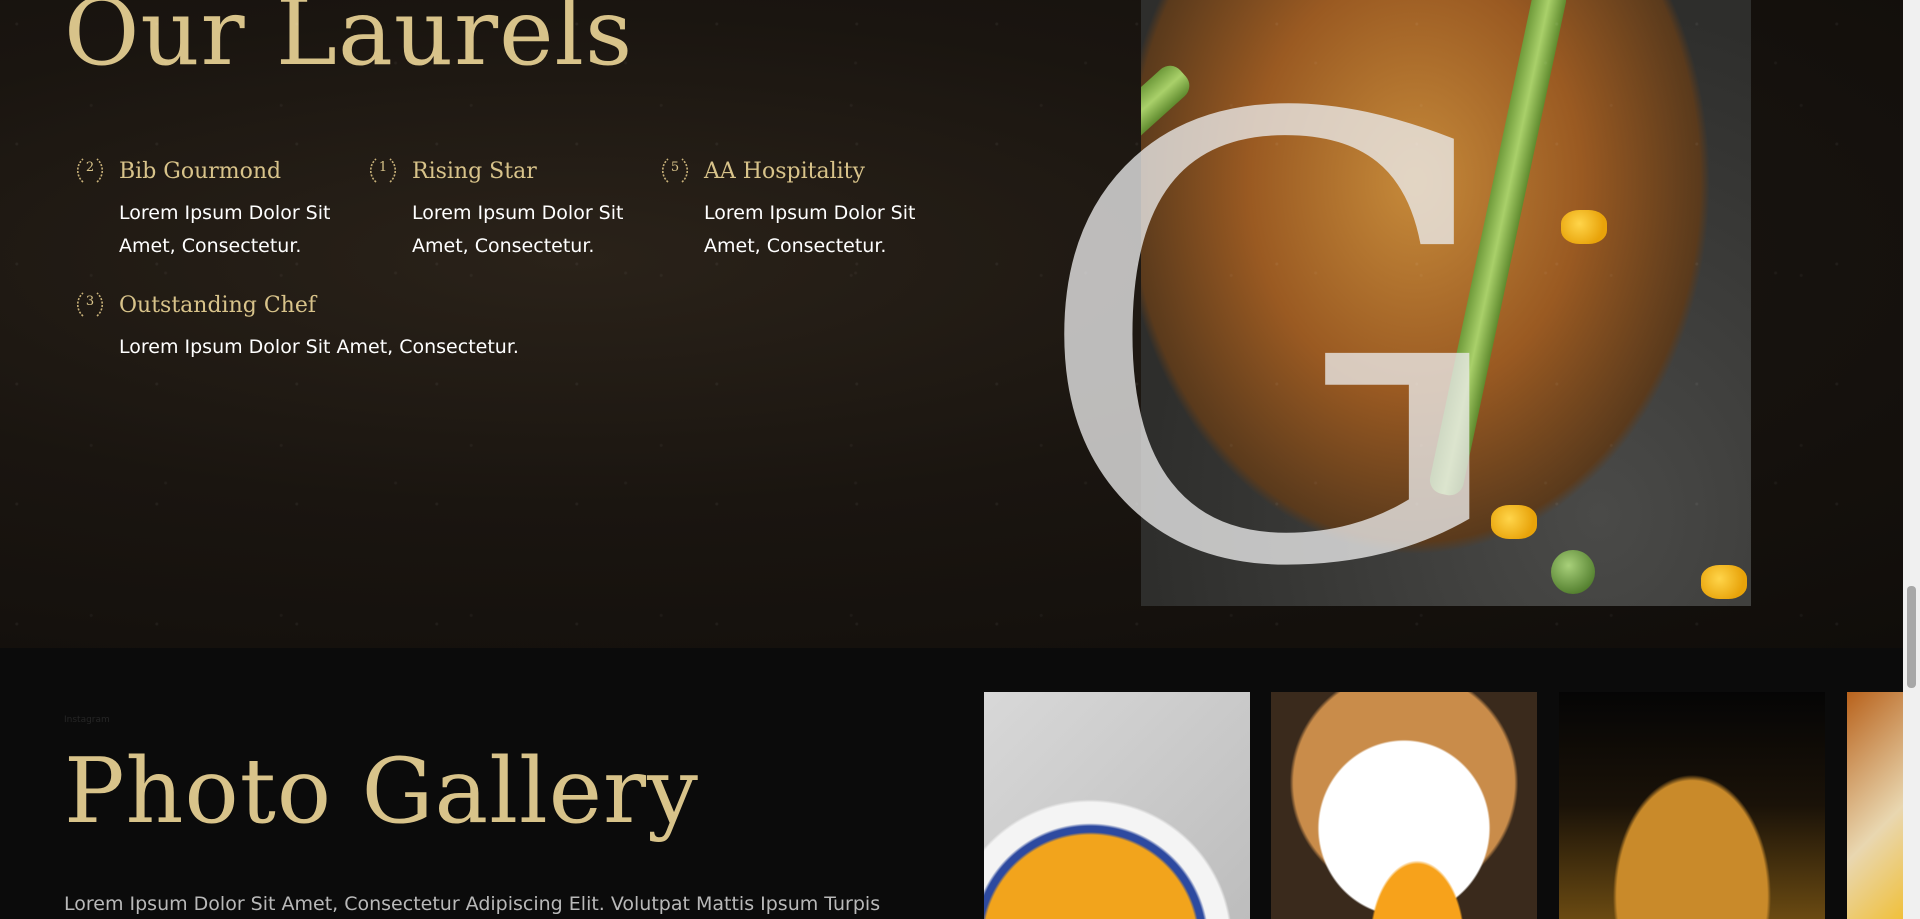 The width and height of the screenshot is (1920, 919). I want to click on award-name: AA Hospitality, so click(784, 171).